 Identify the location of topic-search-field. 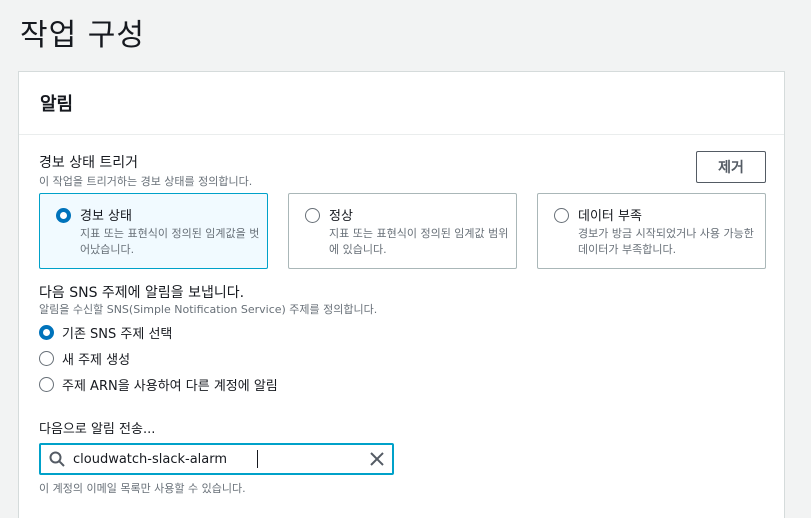
(216, 459).